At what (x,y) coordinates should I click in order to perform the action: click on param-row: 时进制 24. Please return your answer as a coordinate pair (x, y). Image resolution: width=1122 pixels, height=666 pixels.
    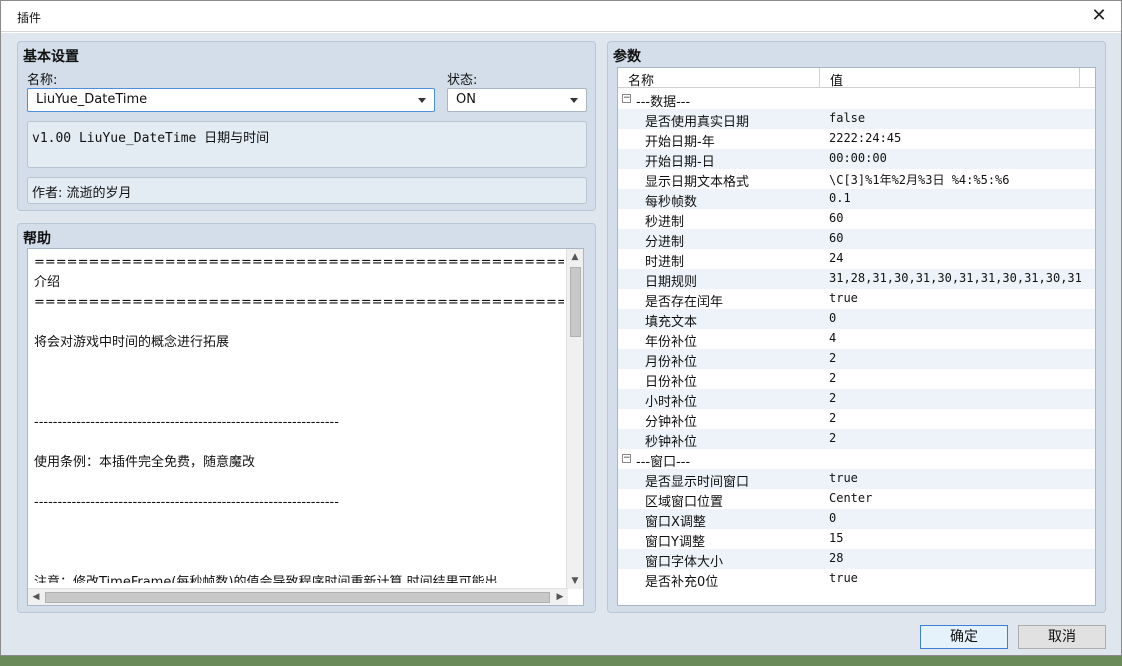
    Looking at the image, I should click on (856, 259).